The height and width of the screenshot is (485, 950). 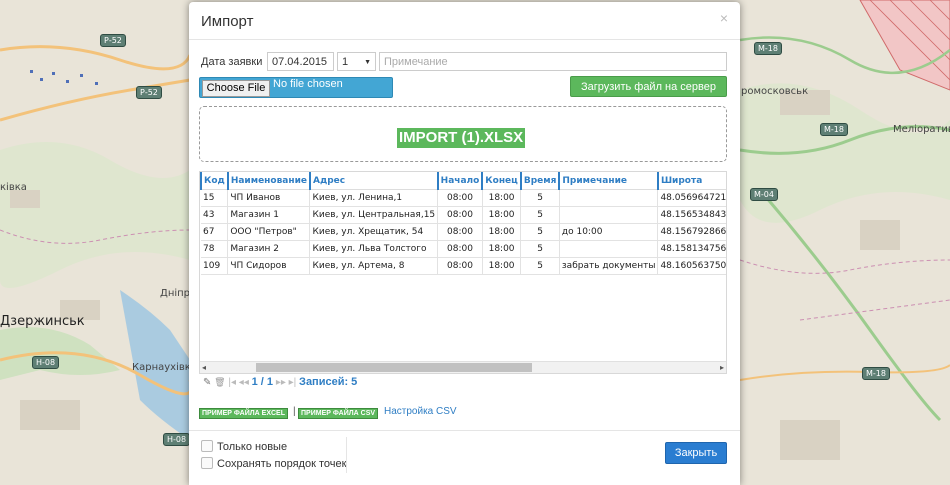 What do you see at coordinates (691, 266) in the screenshot?
I see `table-cell: 48.160563750` at bounding box center [691, 266].